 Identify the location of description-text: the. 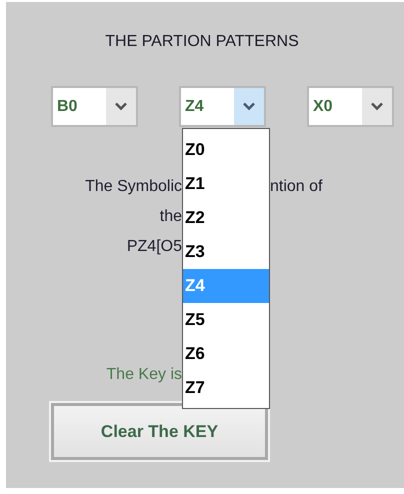
(171, 216).